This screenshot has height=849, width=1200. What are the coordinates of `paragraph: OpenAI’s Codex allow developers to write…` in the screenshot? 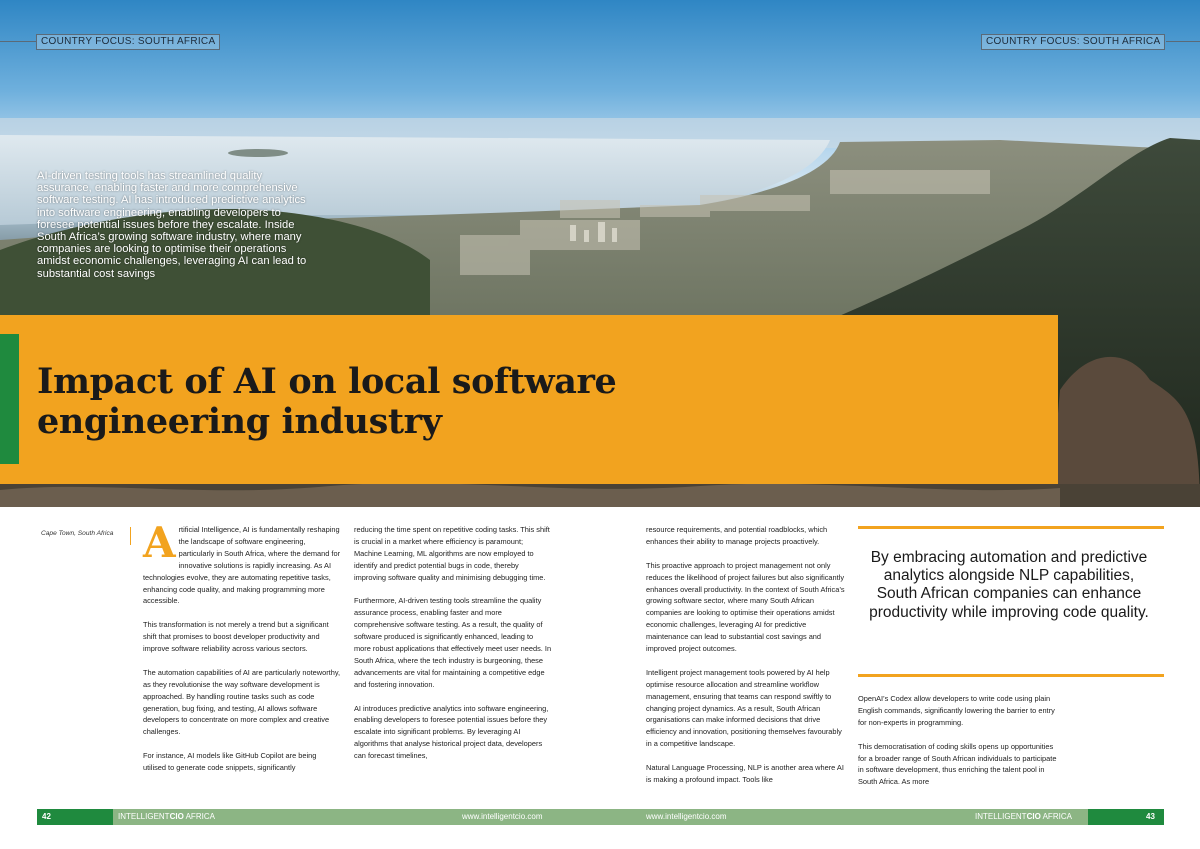 It's located at (956, 710).